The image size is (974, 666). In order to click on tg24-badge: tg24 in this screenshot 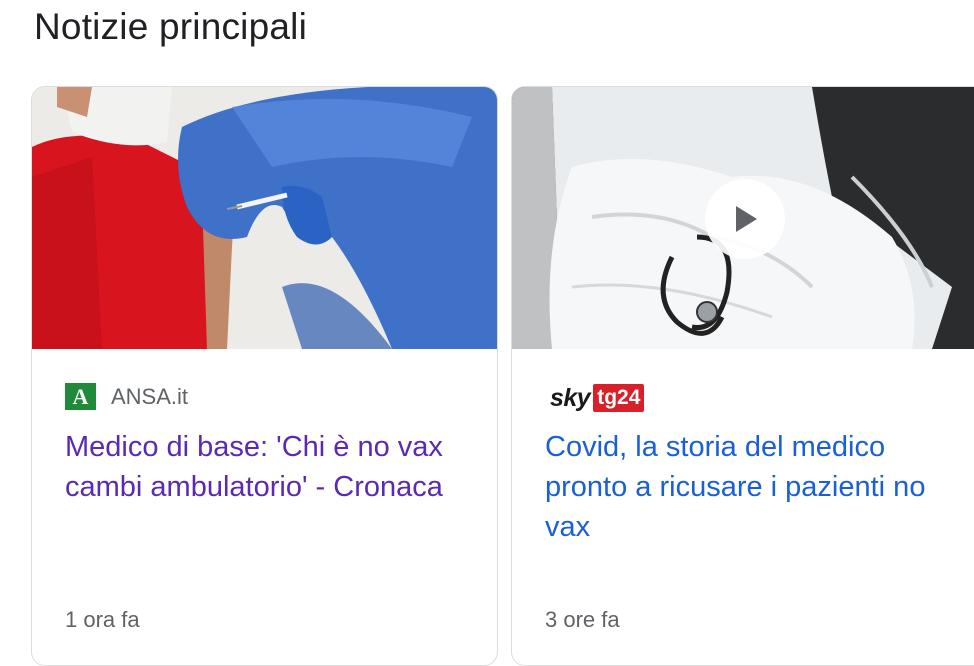, I will do `click(619, 398)`.